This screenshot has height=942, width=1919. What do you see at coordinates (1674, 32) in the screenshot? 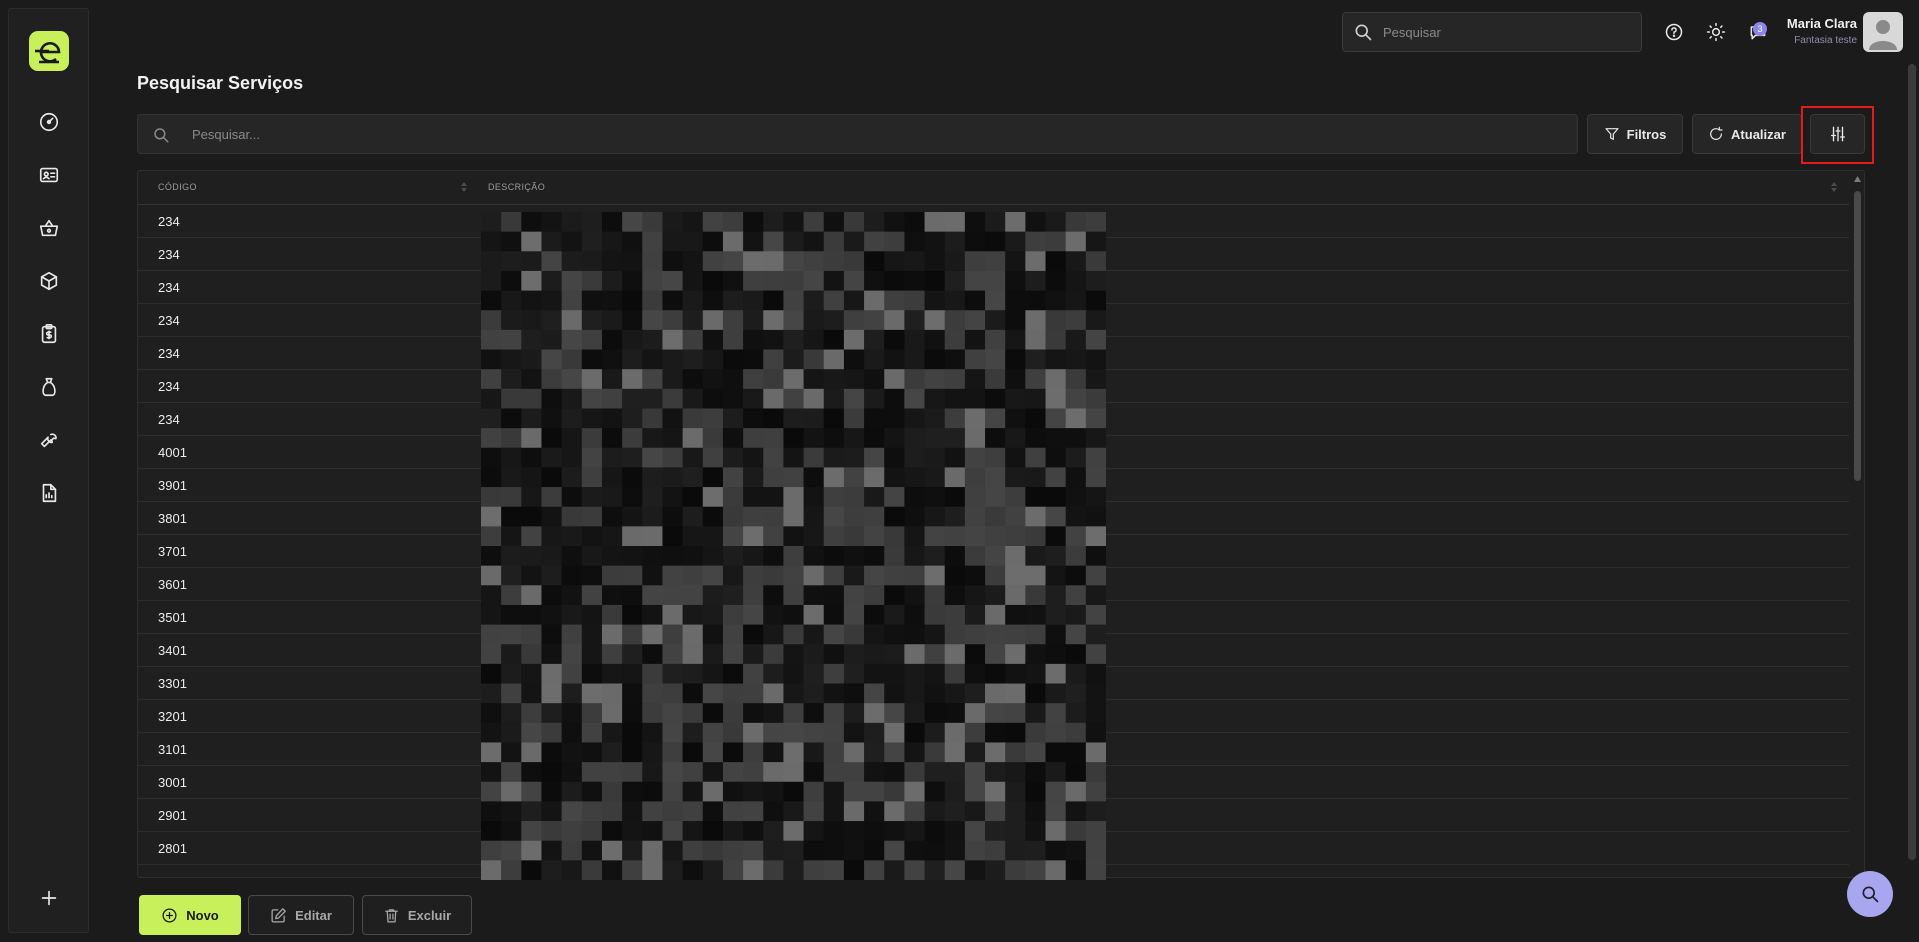
I see `help-icon` at bounding box center [1674, 32].